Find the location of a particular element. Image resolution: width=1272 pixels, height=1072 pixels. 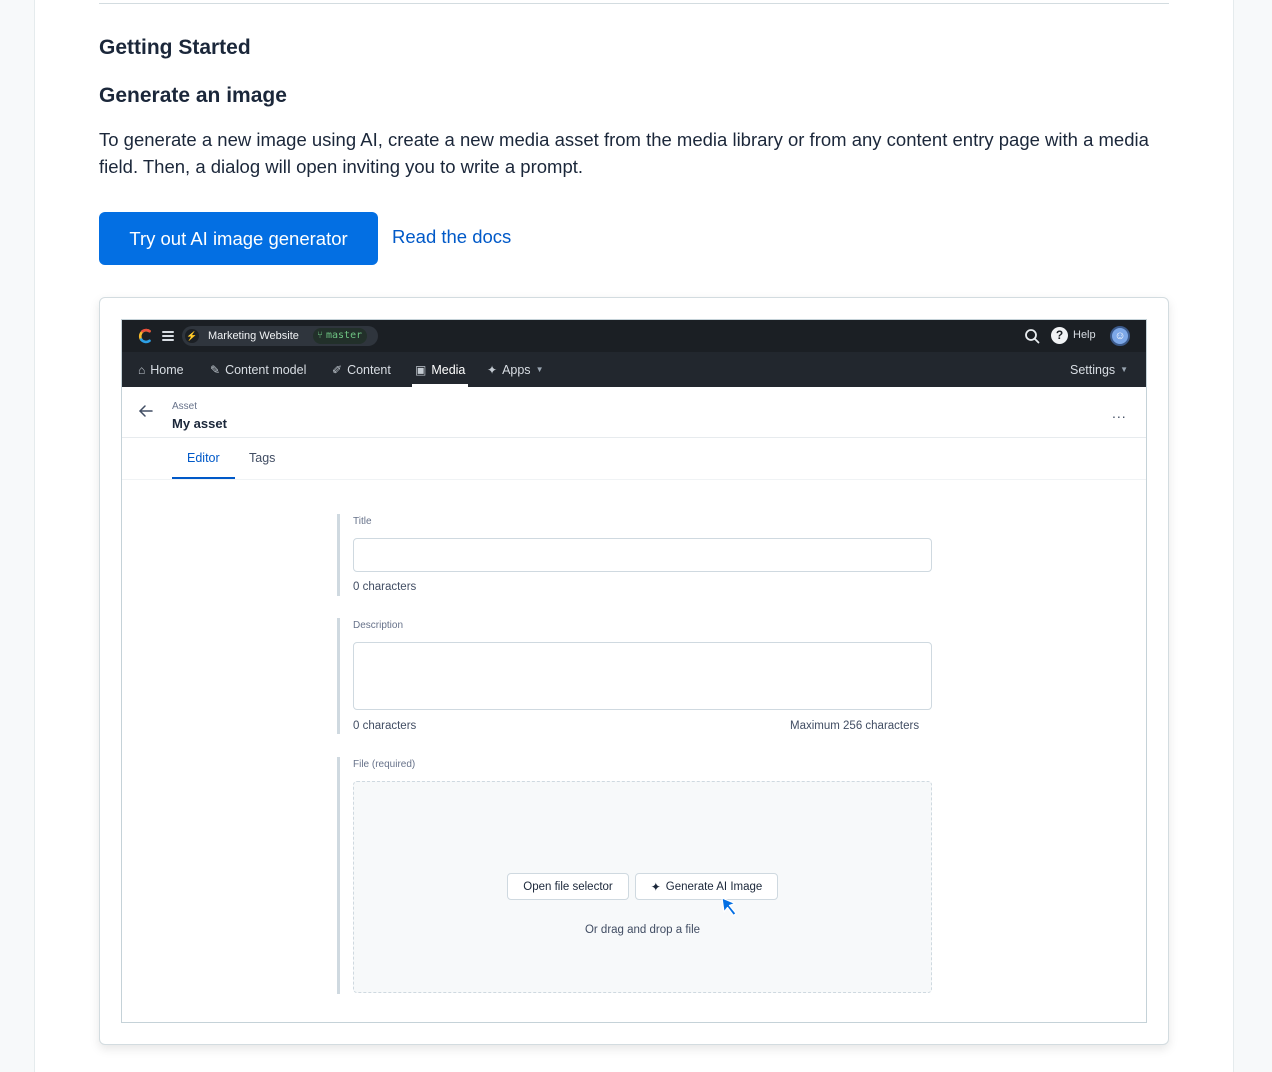

nav-item-label: Home is located at coordinates (167, 369).